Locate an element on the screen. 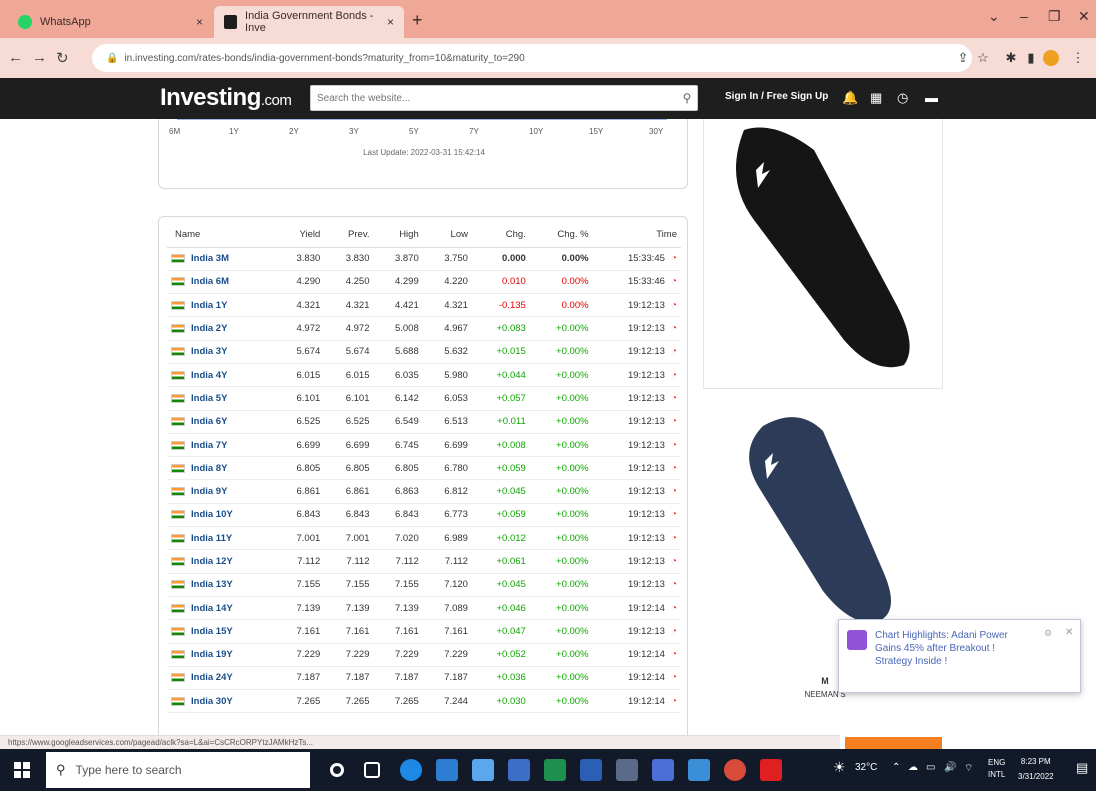 The width and height of the screenshot is (1096, 791). back-icon: ← is located at coordinates (15, 57).